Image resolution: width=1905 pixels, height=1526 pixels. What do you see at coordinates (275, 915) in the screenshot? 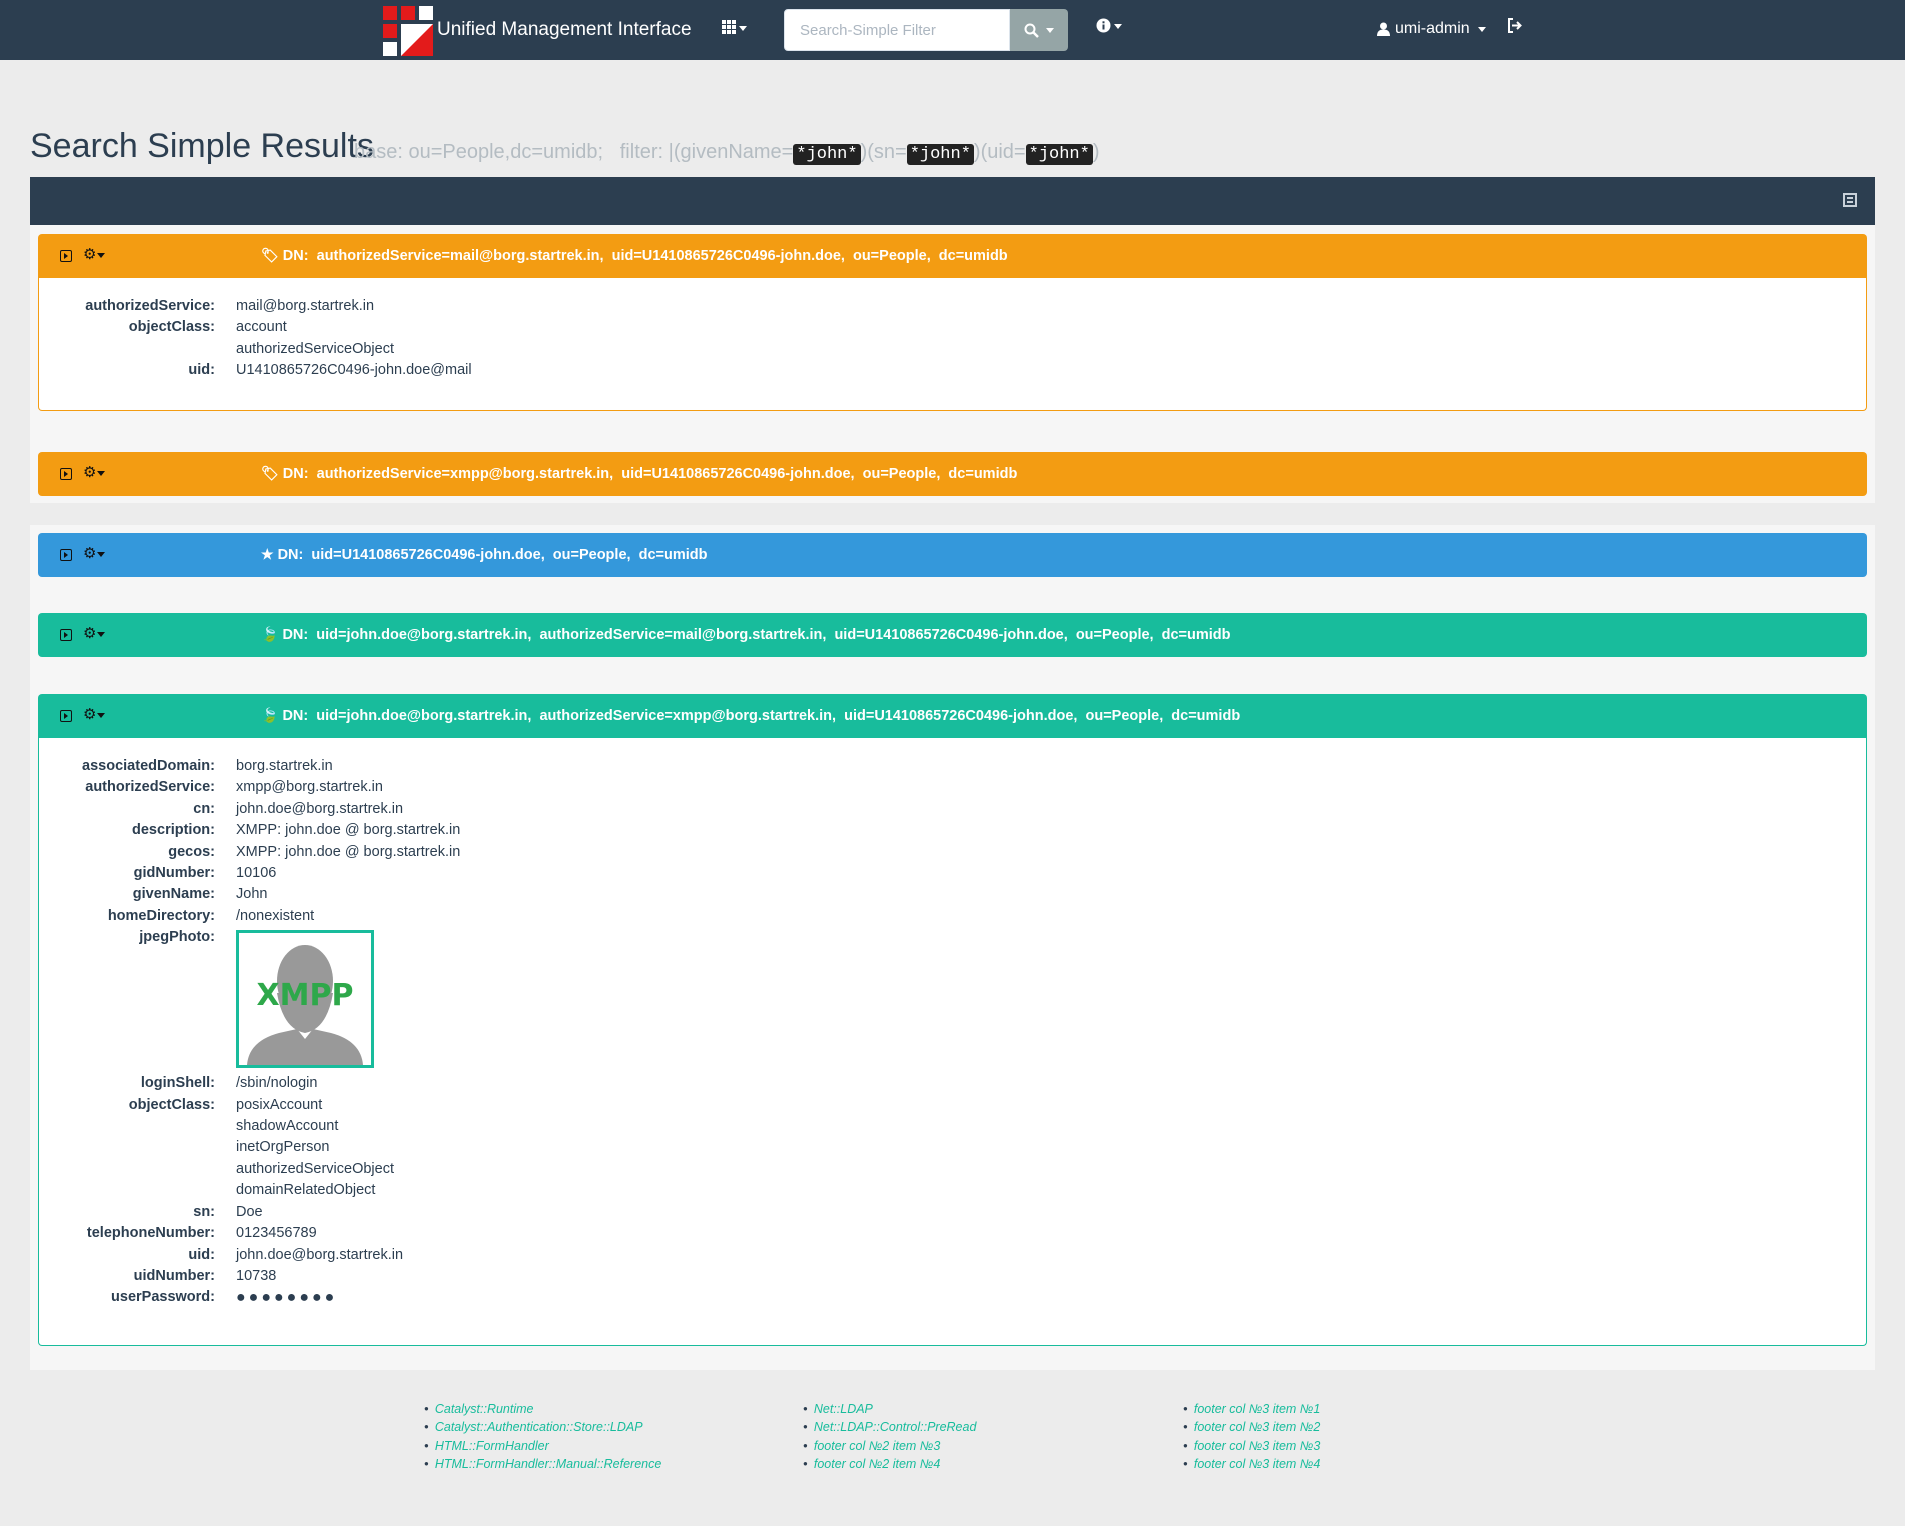
I see `attr-value: /nonexistent` at bounding box center [275, 915].